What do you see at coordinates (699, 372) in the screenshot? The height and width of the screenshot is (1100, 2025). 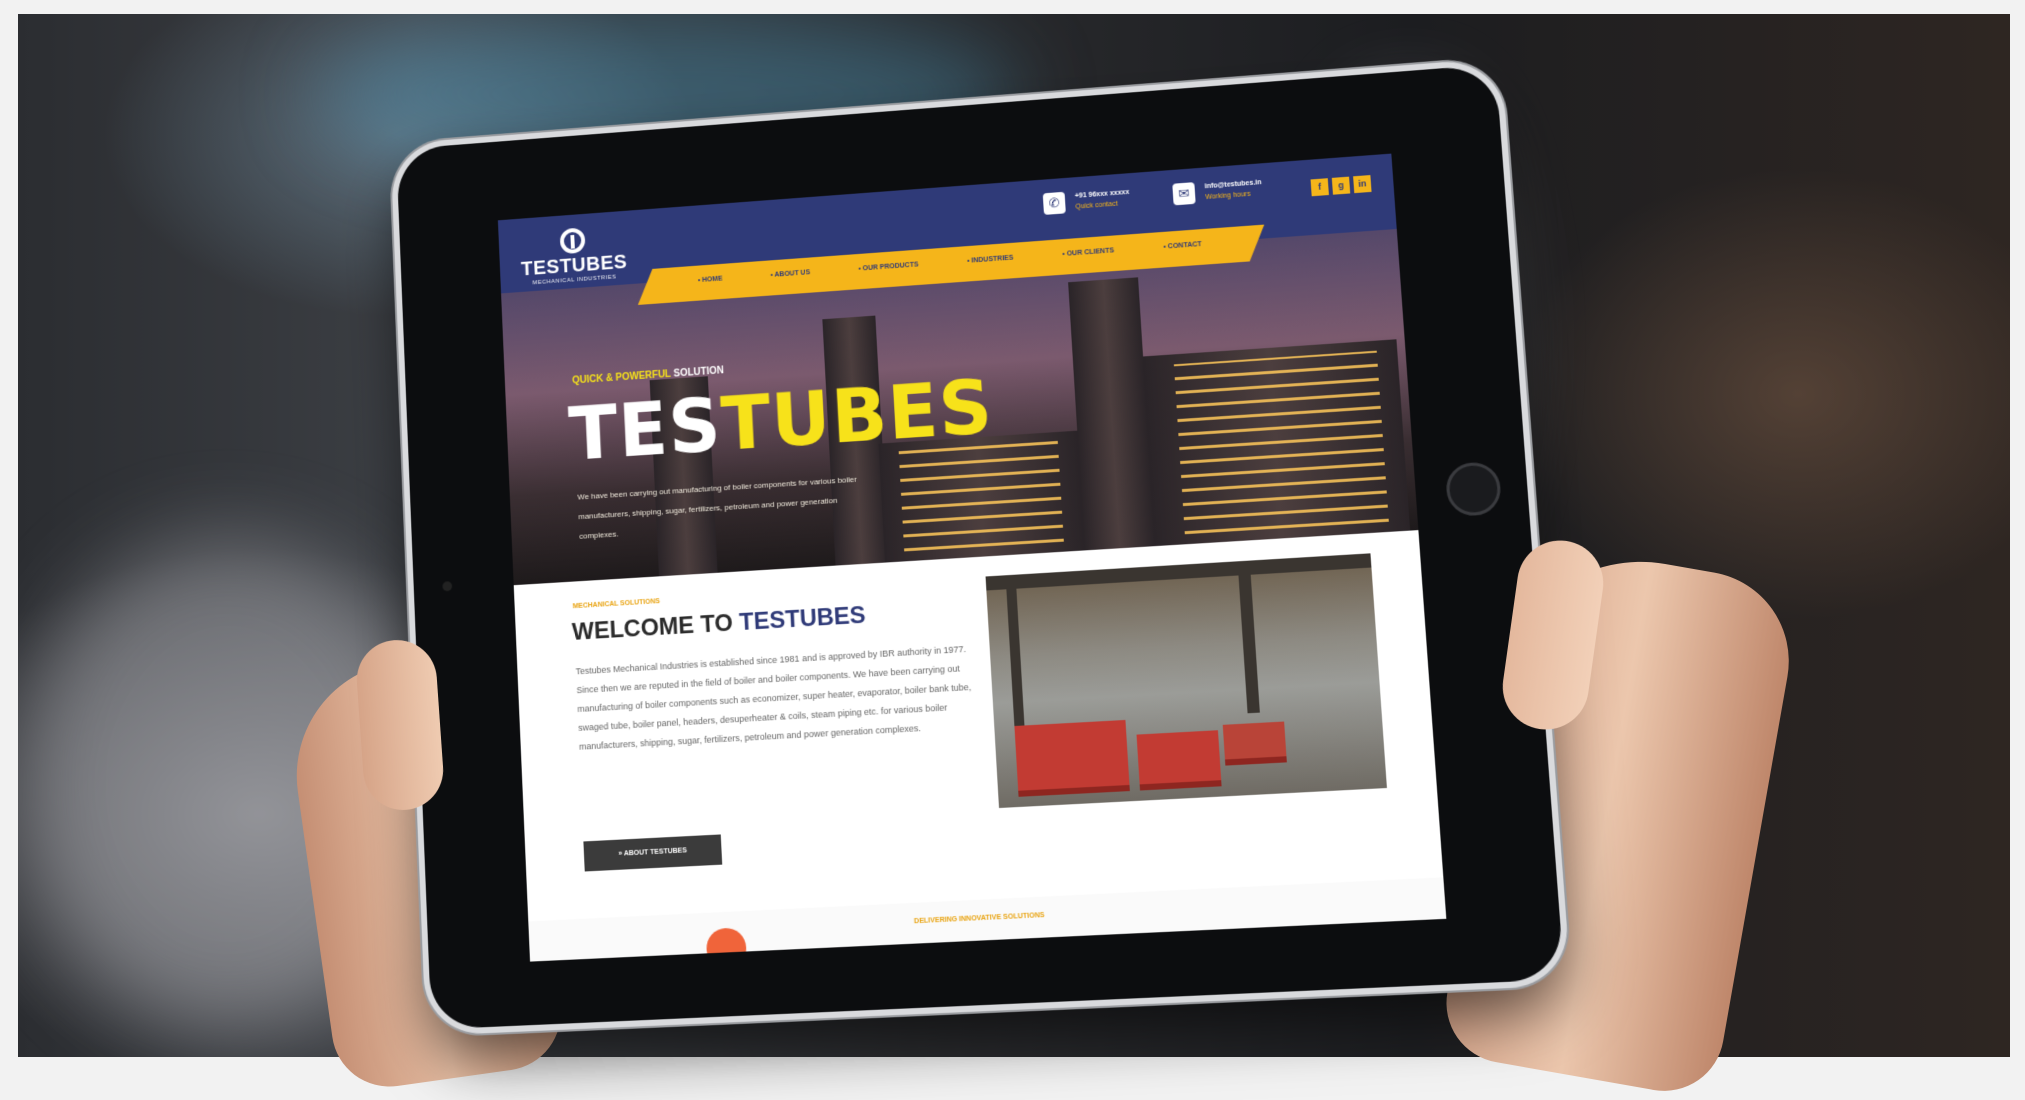 I see `hero-tag-rest: SOLUTION` at bounding box center [699, 372].